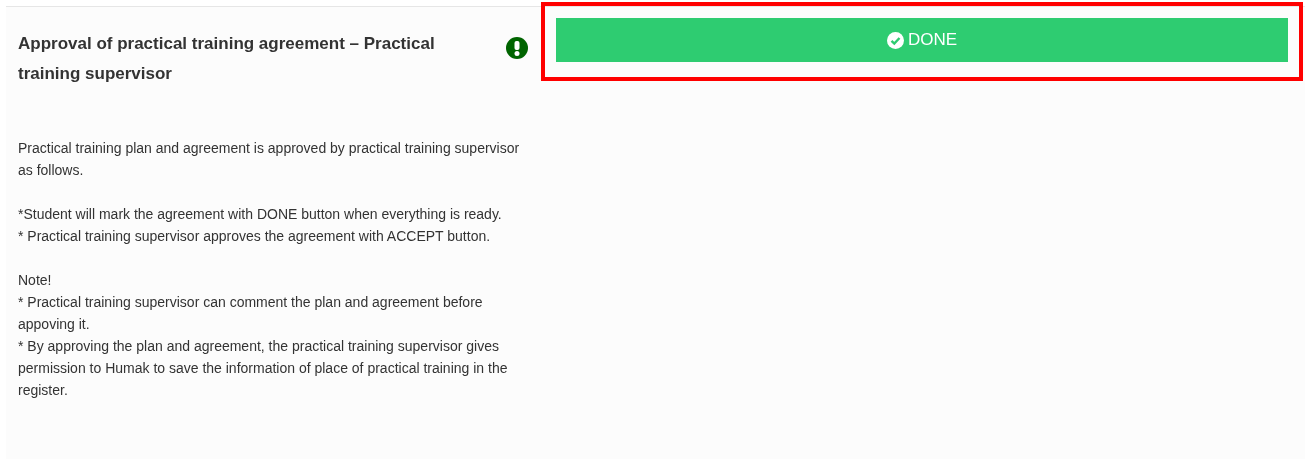 The image size is (1305, 459). What do you see at coordinates (895, 40) in the screenshot?
I see `check-circle-icon` at bounding box center [895, 40].